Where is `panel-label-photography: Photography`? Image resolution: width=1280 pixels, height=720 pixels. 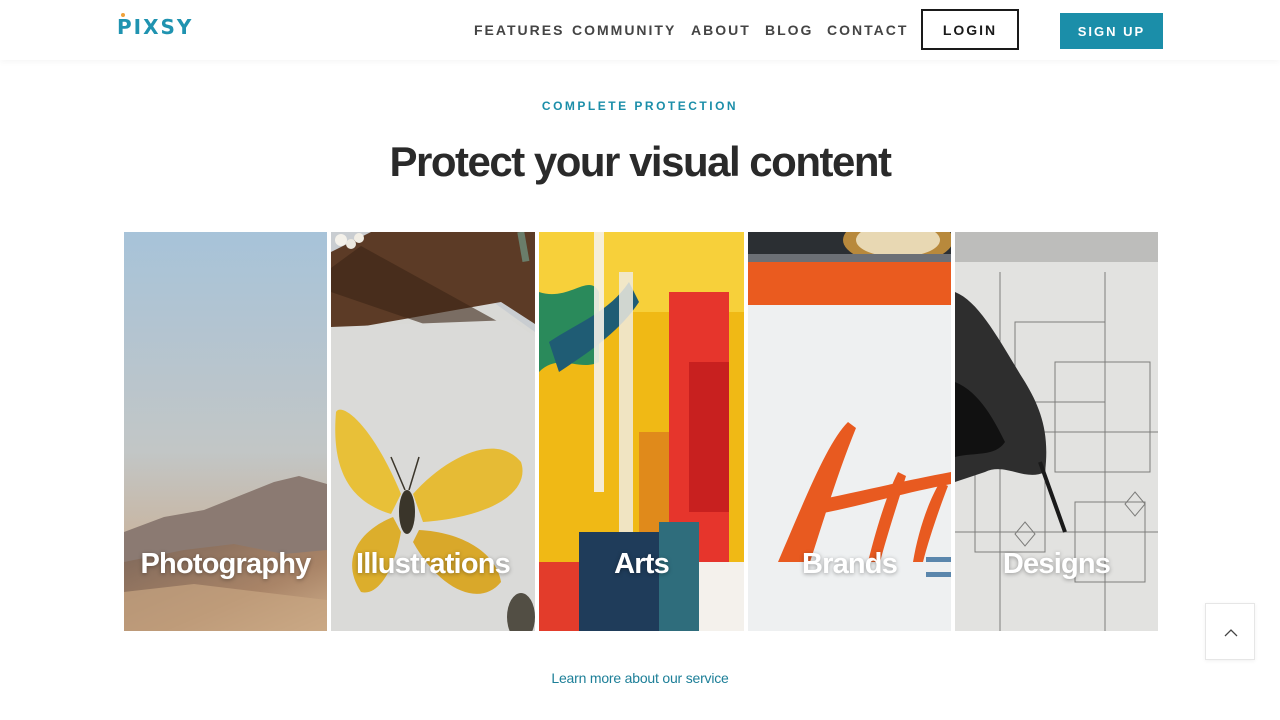 panel-label-photography: Photography is located at coordinates (225, 564).